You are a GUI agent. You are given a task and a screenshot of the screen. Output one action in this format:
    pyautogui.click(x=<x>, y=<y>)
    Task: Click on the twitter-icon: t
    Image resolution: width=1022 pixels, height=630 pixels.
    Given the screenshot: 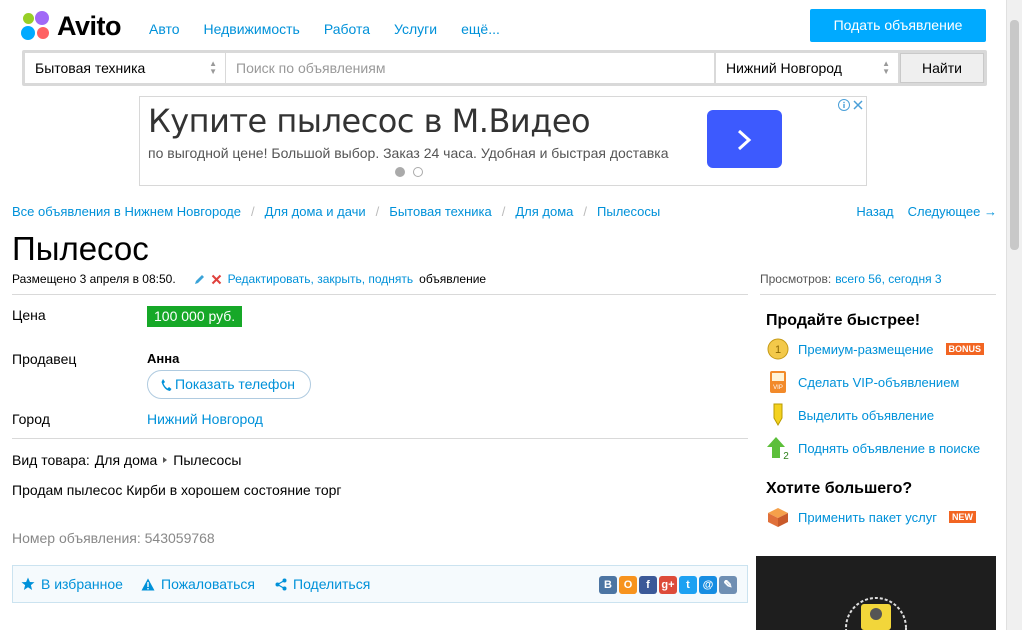 What is the action you would take?
    pyautogui.click(x=688, y=585)
    